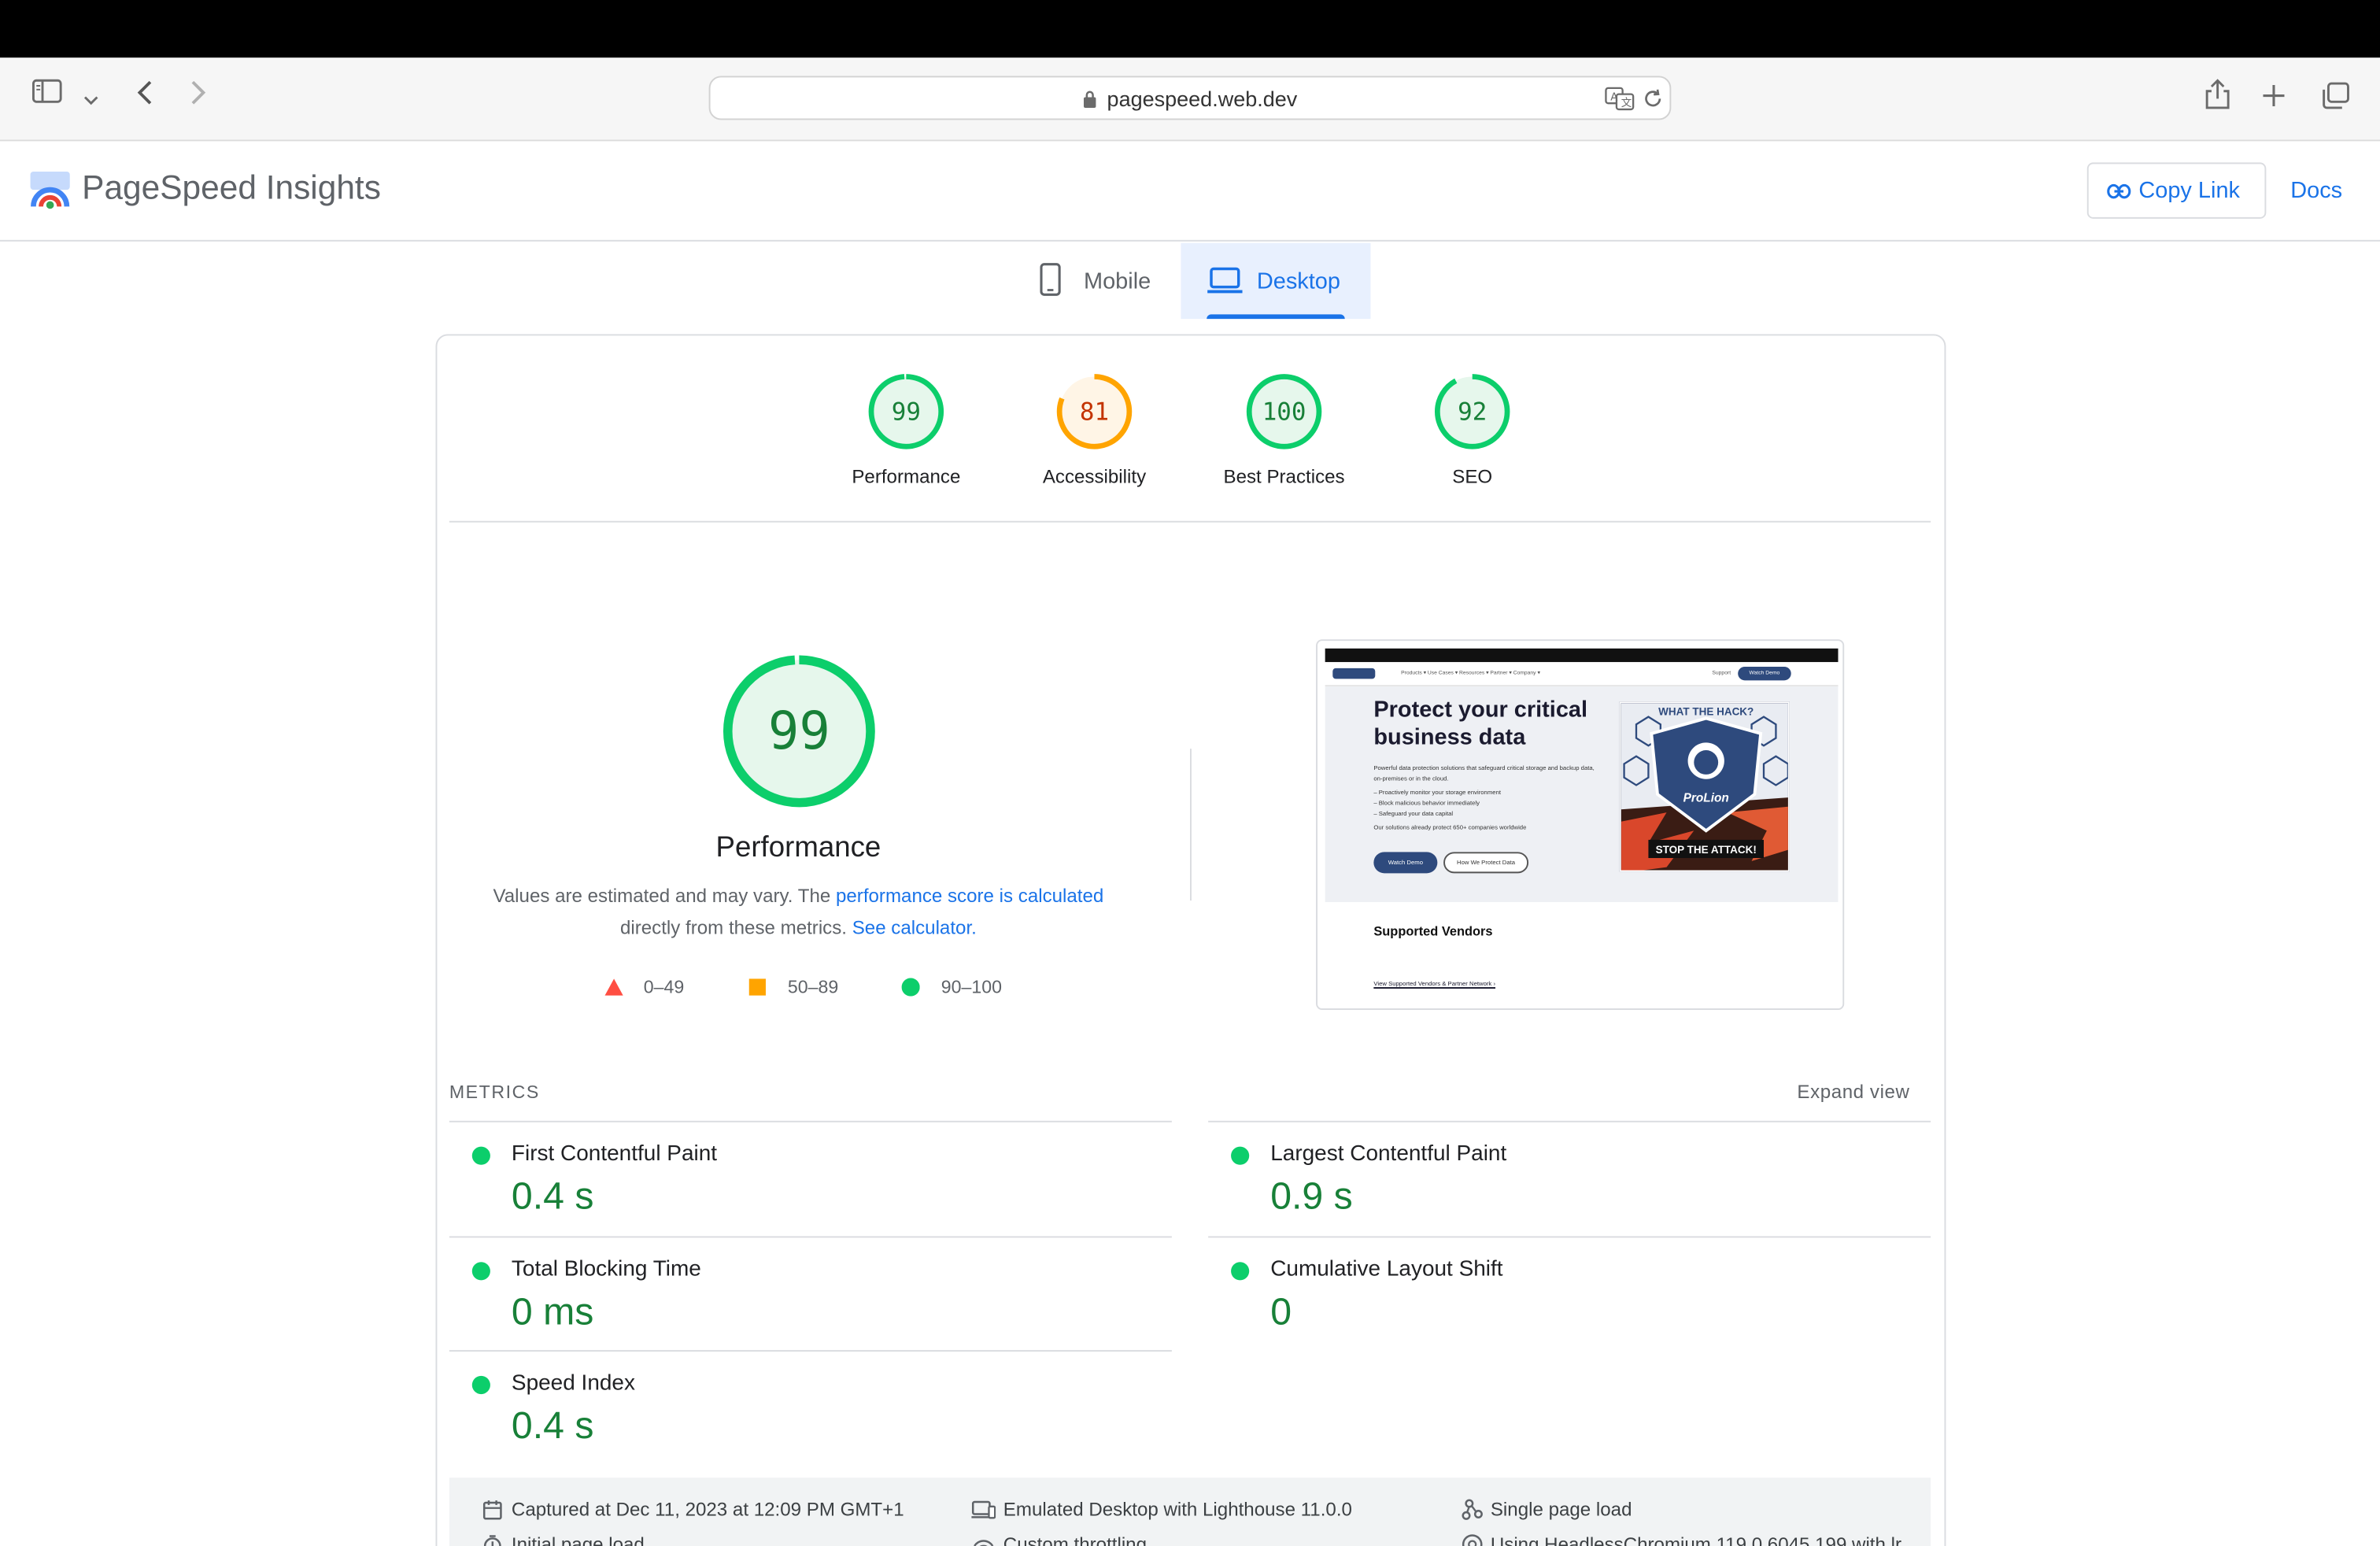 The height and width of the screenshot is (1546, 2380). I want to click on run-info-text: Custom throttling, so click(1075, 1539).